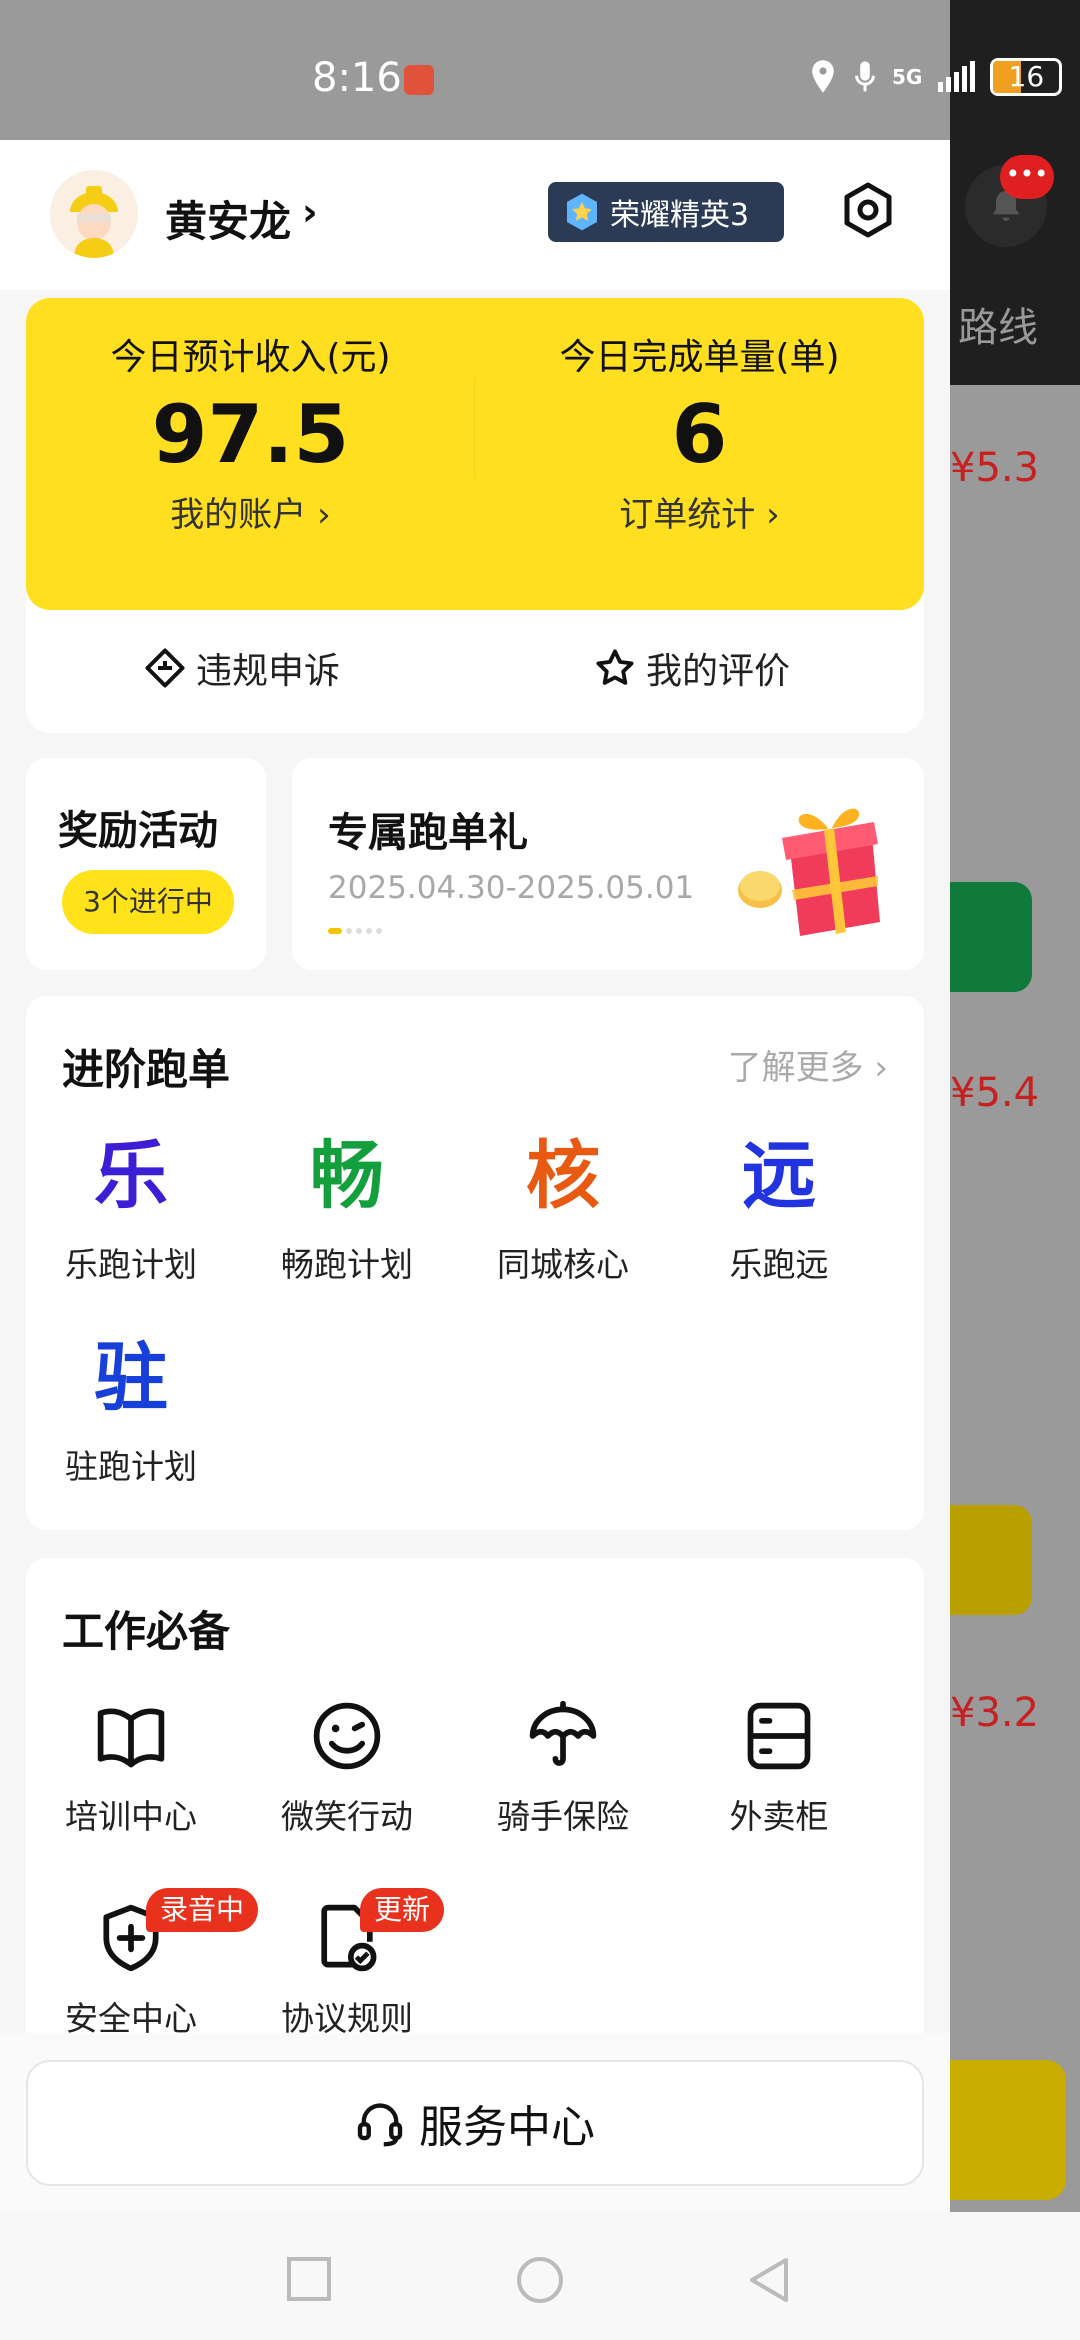 This screenshot has height=2340, width=1080. I want to click on network-type: 5G, so click(907, 77).